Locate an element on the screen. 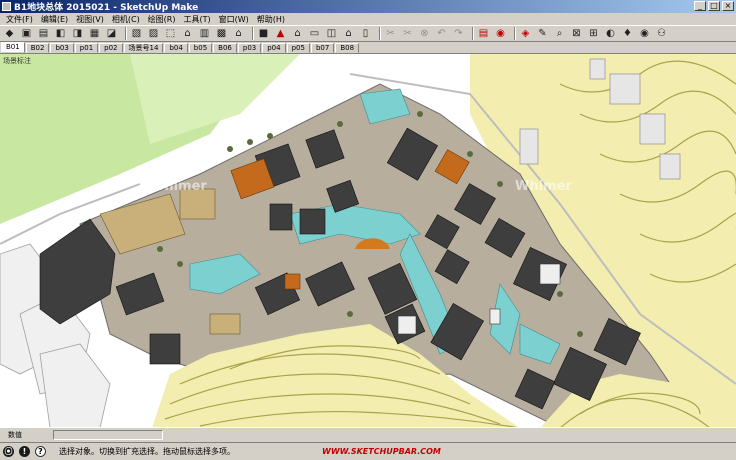 Image resolution: width=736 pixels, height=460 pixels. component-icon: ■ is located at coordinates (263, 33).